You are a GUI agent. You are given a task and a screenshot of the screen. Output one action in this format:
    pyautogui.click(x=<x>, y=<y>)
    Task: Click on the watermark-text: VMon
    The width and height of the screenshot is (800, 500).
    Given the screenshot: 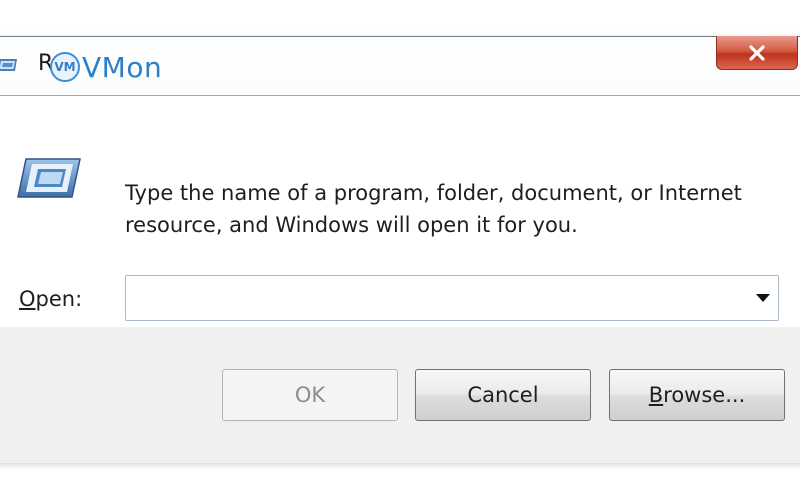 What is the action you would take?
    pyautogui.click(x=122, y=67)
    